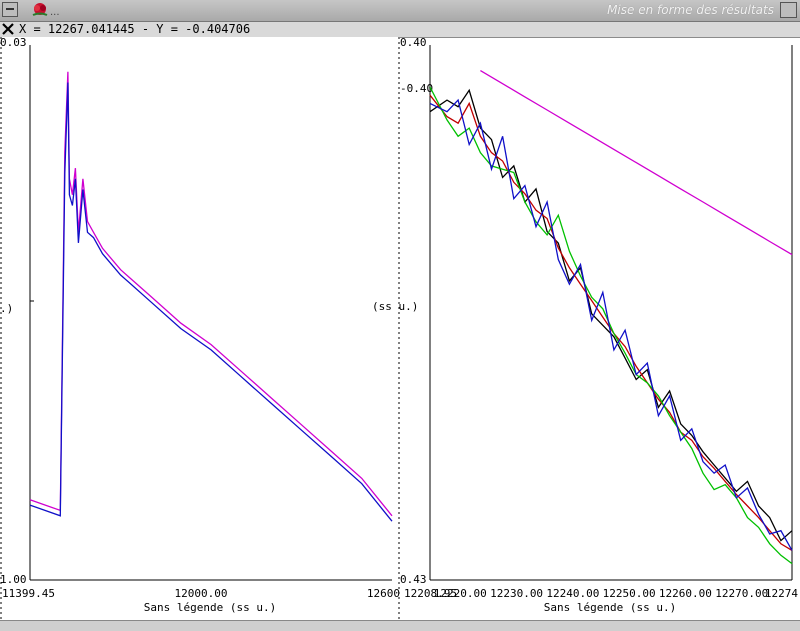 Image resolution: width=800 pixels, height=631 pixels. What do you see at coordinates (788, 10) in the screenshot?
I see `window-close-button` at bounding box center [788, 10].